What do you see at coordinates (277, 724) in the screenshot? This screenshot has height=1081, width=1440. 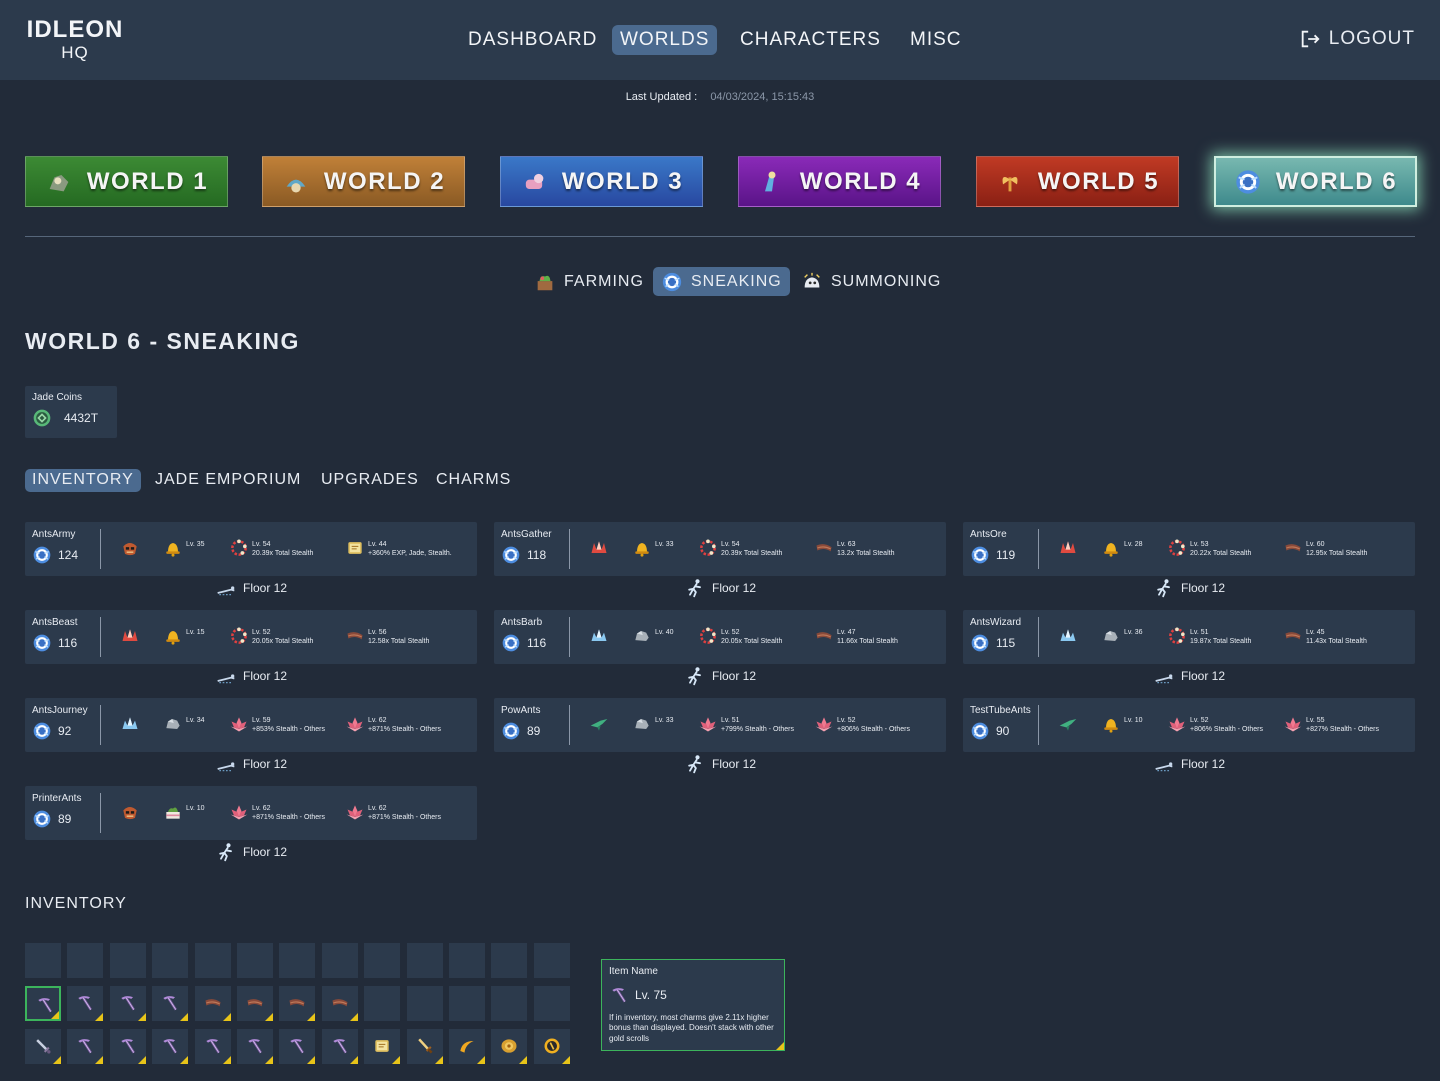 I see `equipment-slot: Lv. 59 +853% Stealth - Others` at bounding box center [277, 724].